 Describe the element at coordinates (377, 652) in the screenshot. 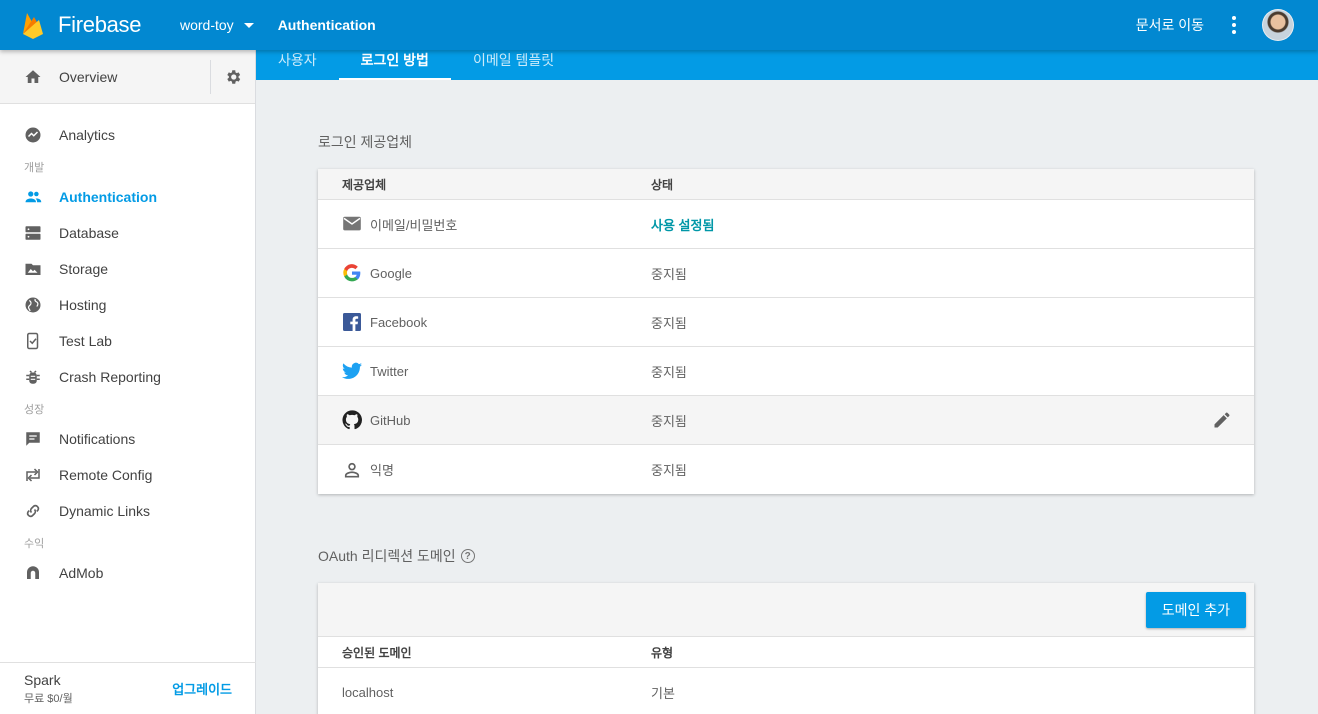

I see `column-header-domain: 승인된 도메인` at that location.